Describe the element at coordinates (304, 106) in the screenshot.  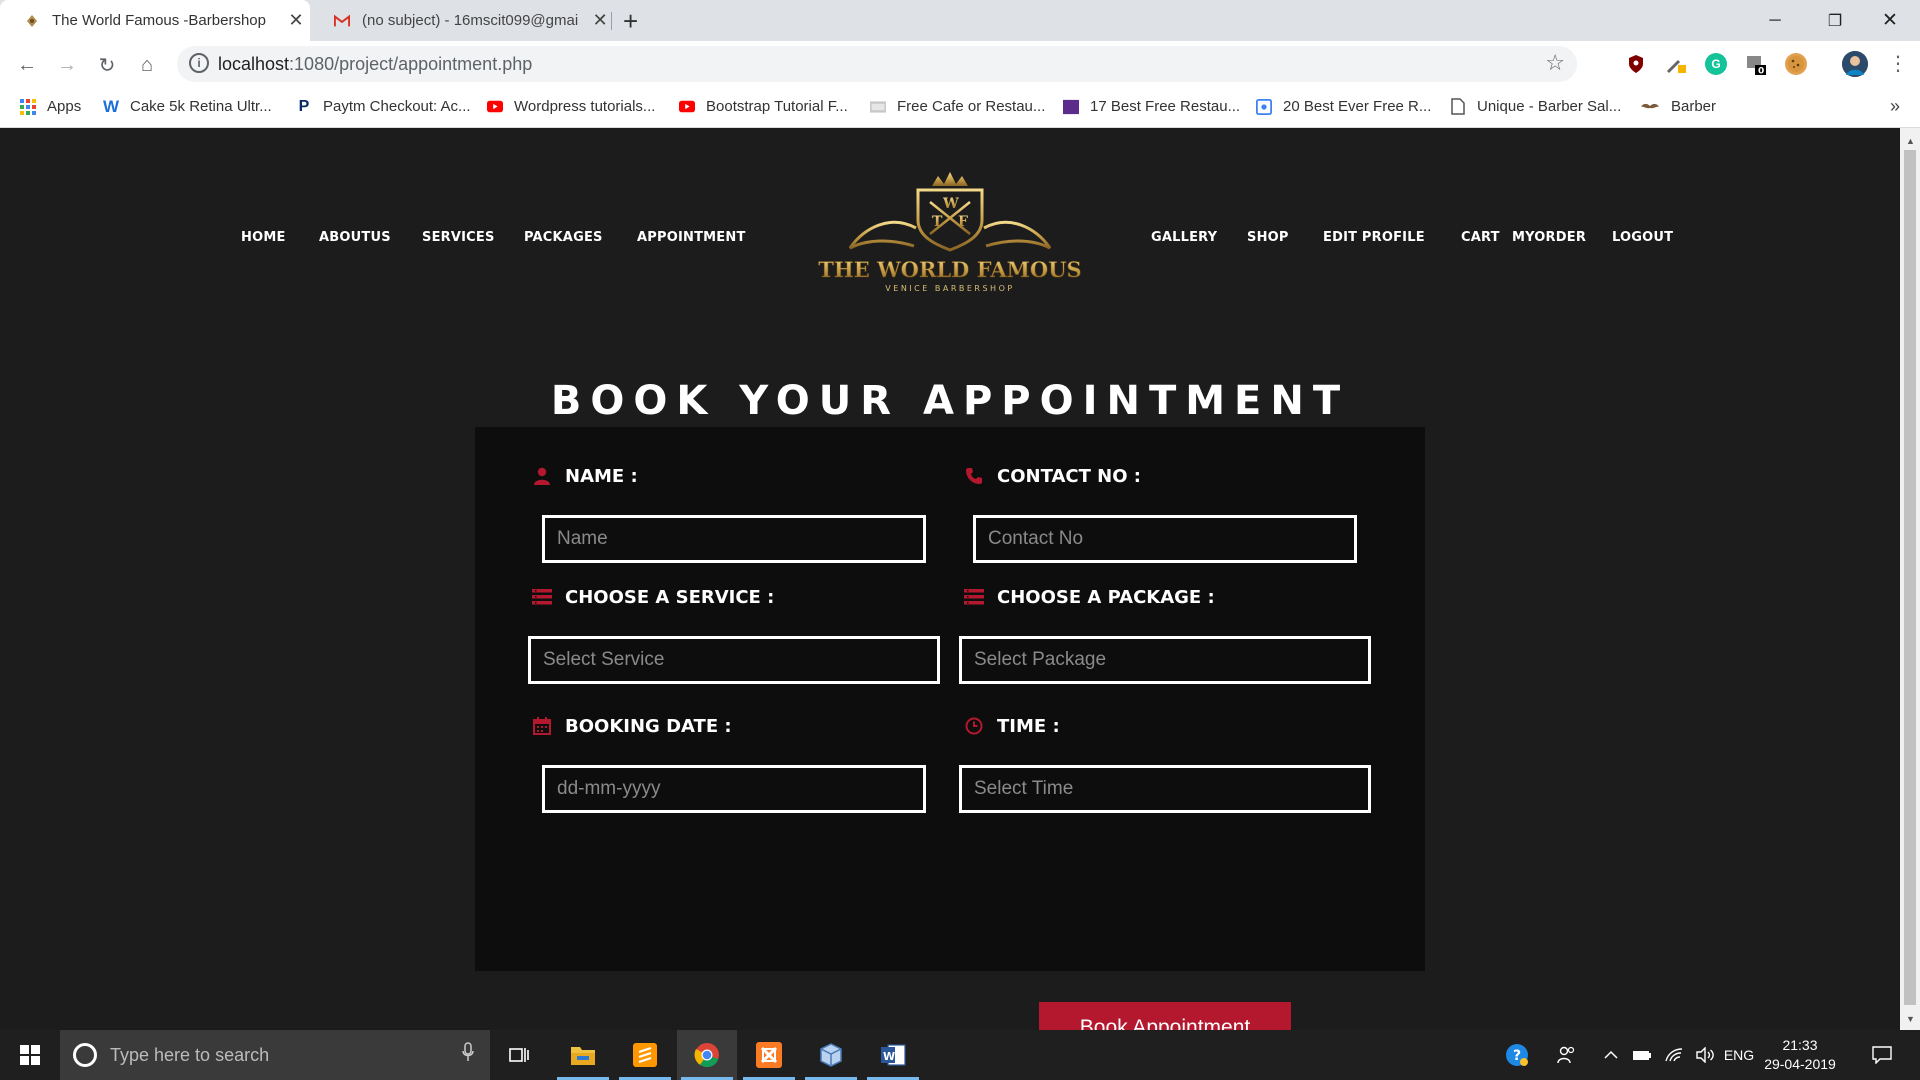
I see `paytm-icon: P` at that location.